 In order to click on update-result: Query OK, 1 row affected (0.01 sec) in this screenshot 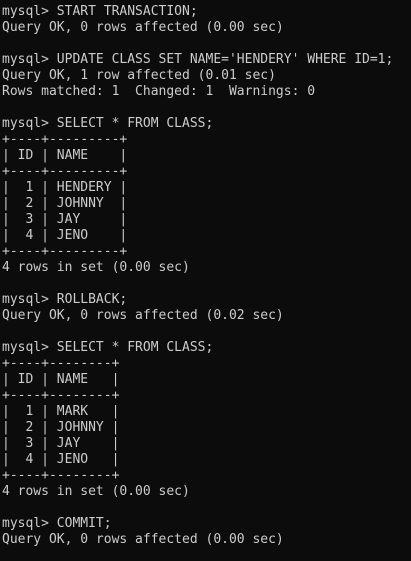, I will do `click(139, 75)`.